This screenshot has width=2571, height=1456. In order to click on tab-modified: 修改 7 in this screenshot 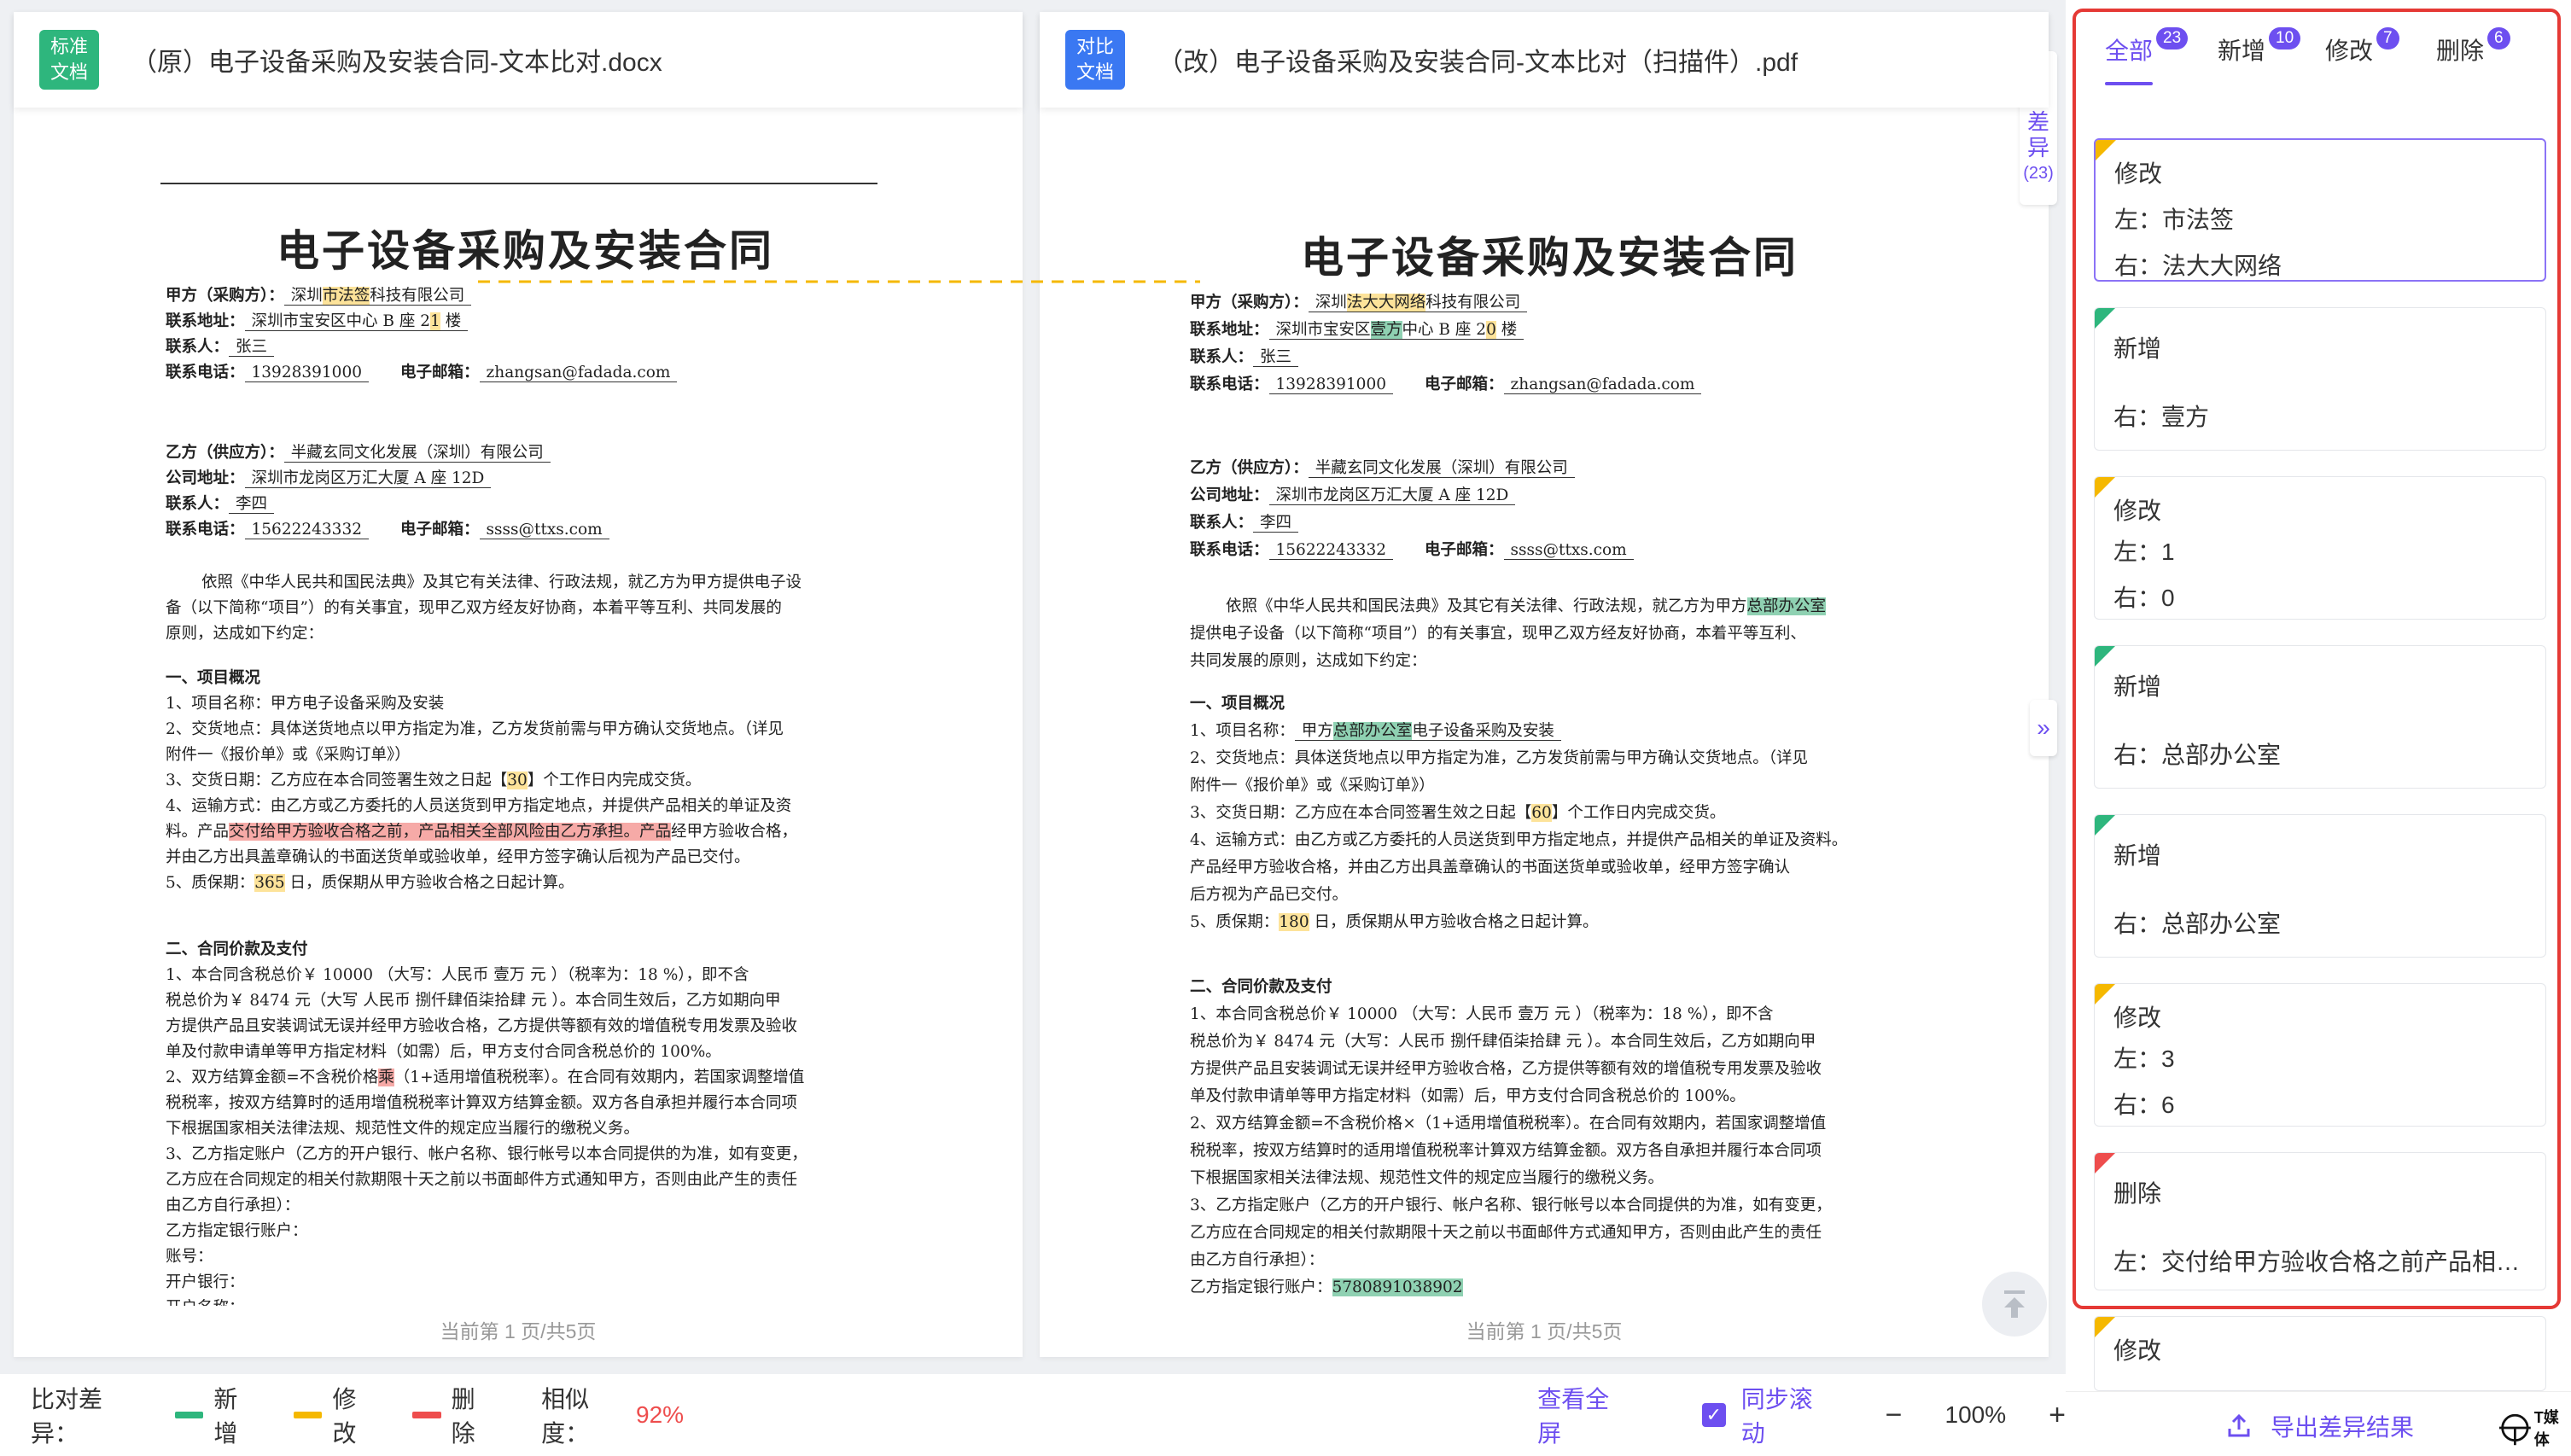, I will do `click(2349, 49)`.